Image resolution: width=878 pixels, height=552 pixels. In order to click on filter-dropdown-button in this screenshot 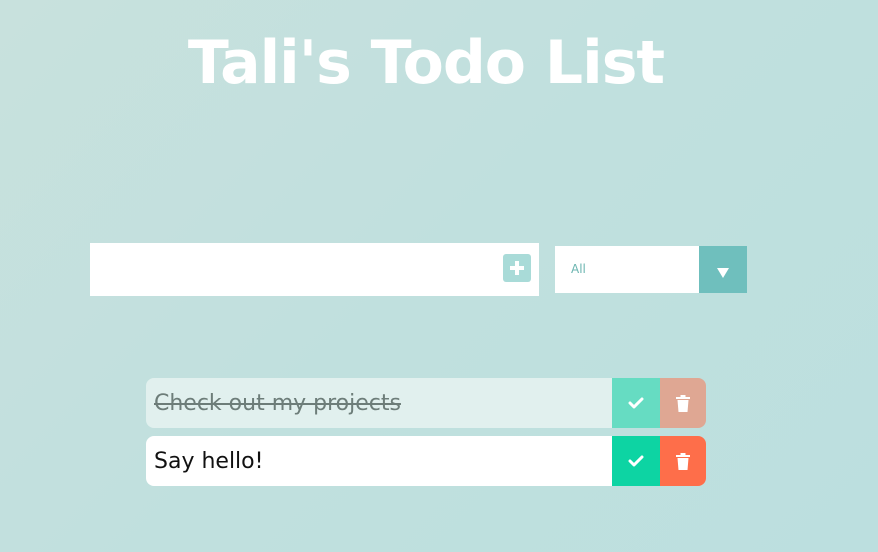, I will do `click(723, 269)`.